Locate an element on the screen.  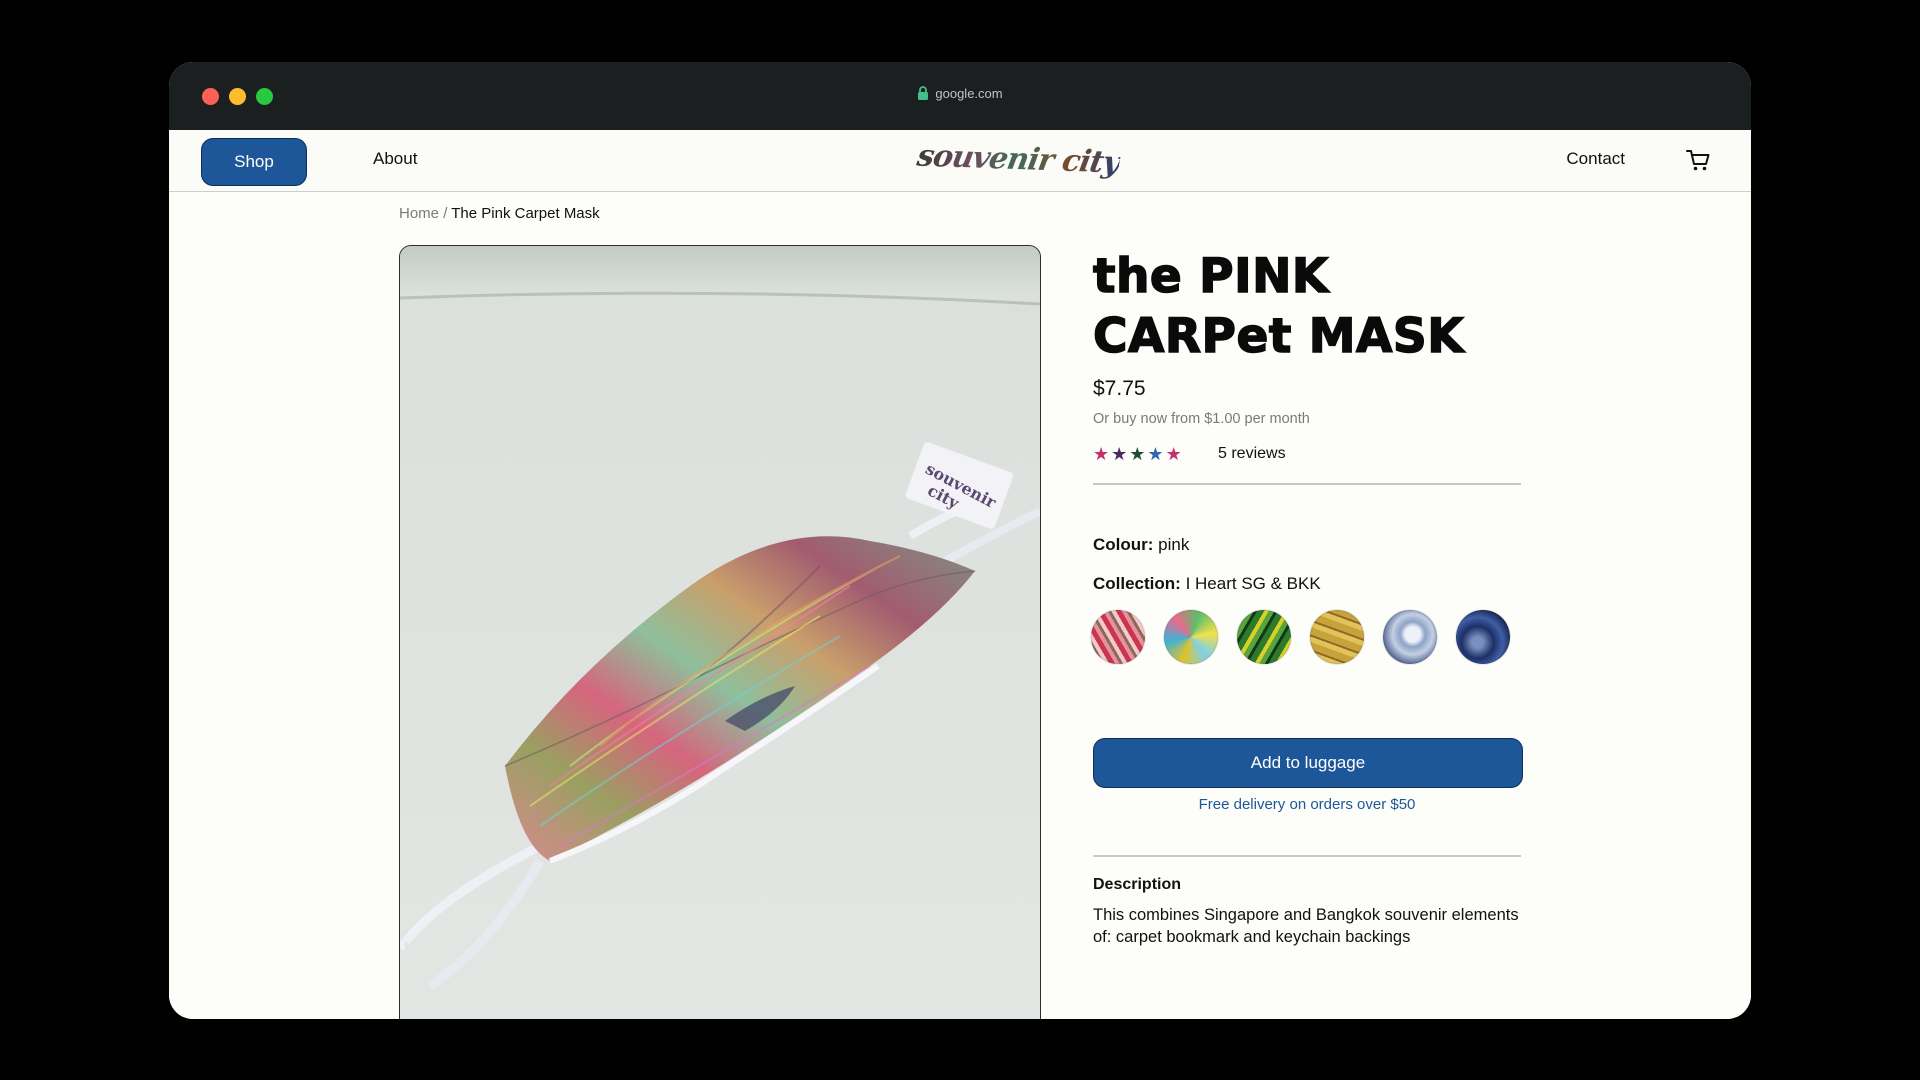
reviews-link: 5 reviews is located at coordinates (1252, 454).